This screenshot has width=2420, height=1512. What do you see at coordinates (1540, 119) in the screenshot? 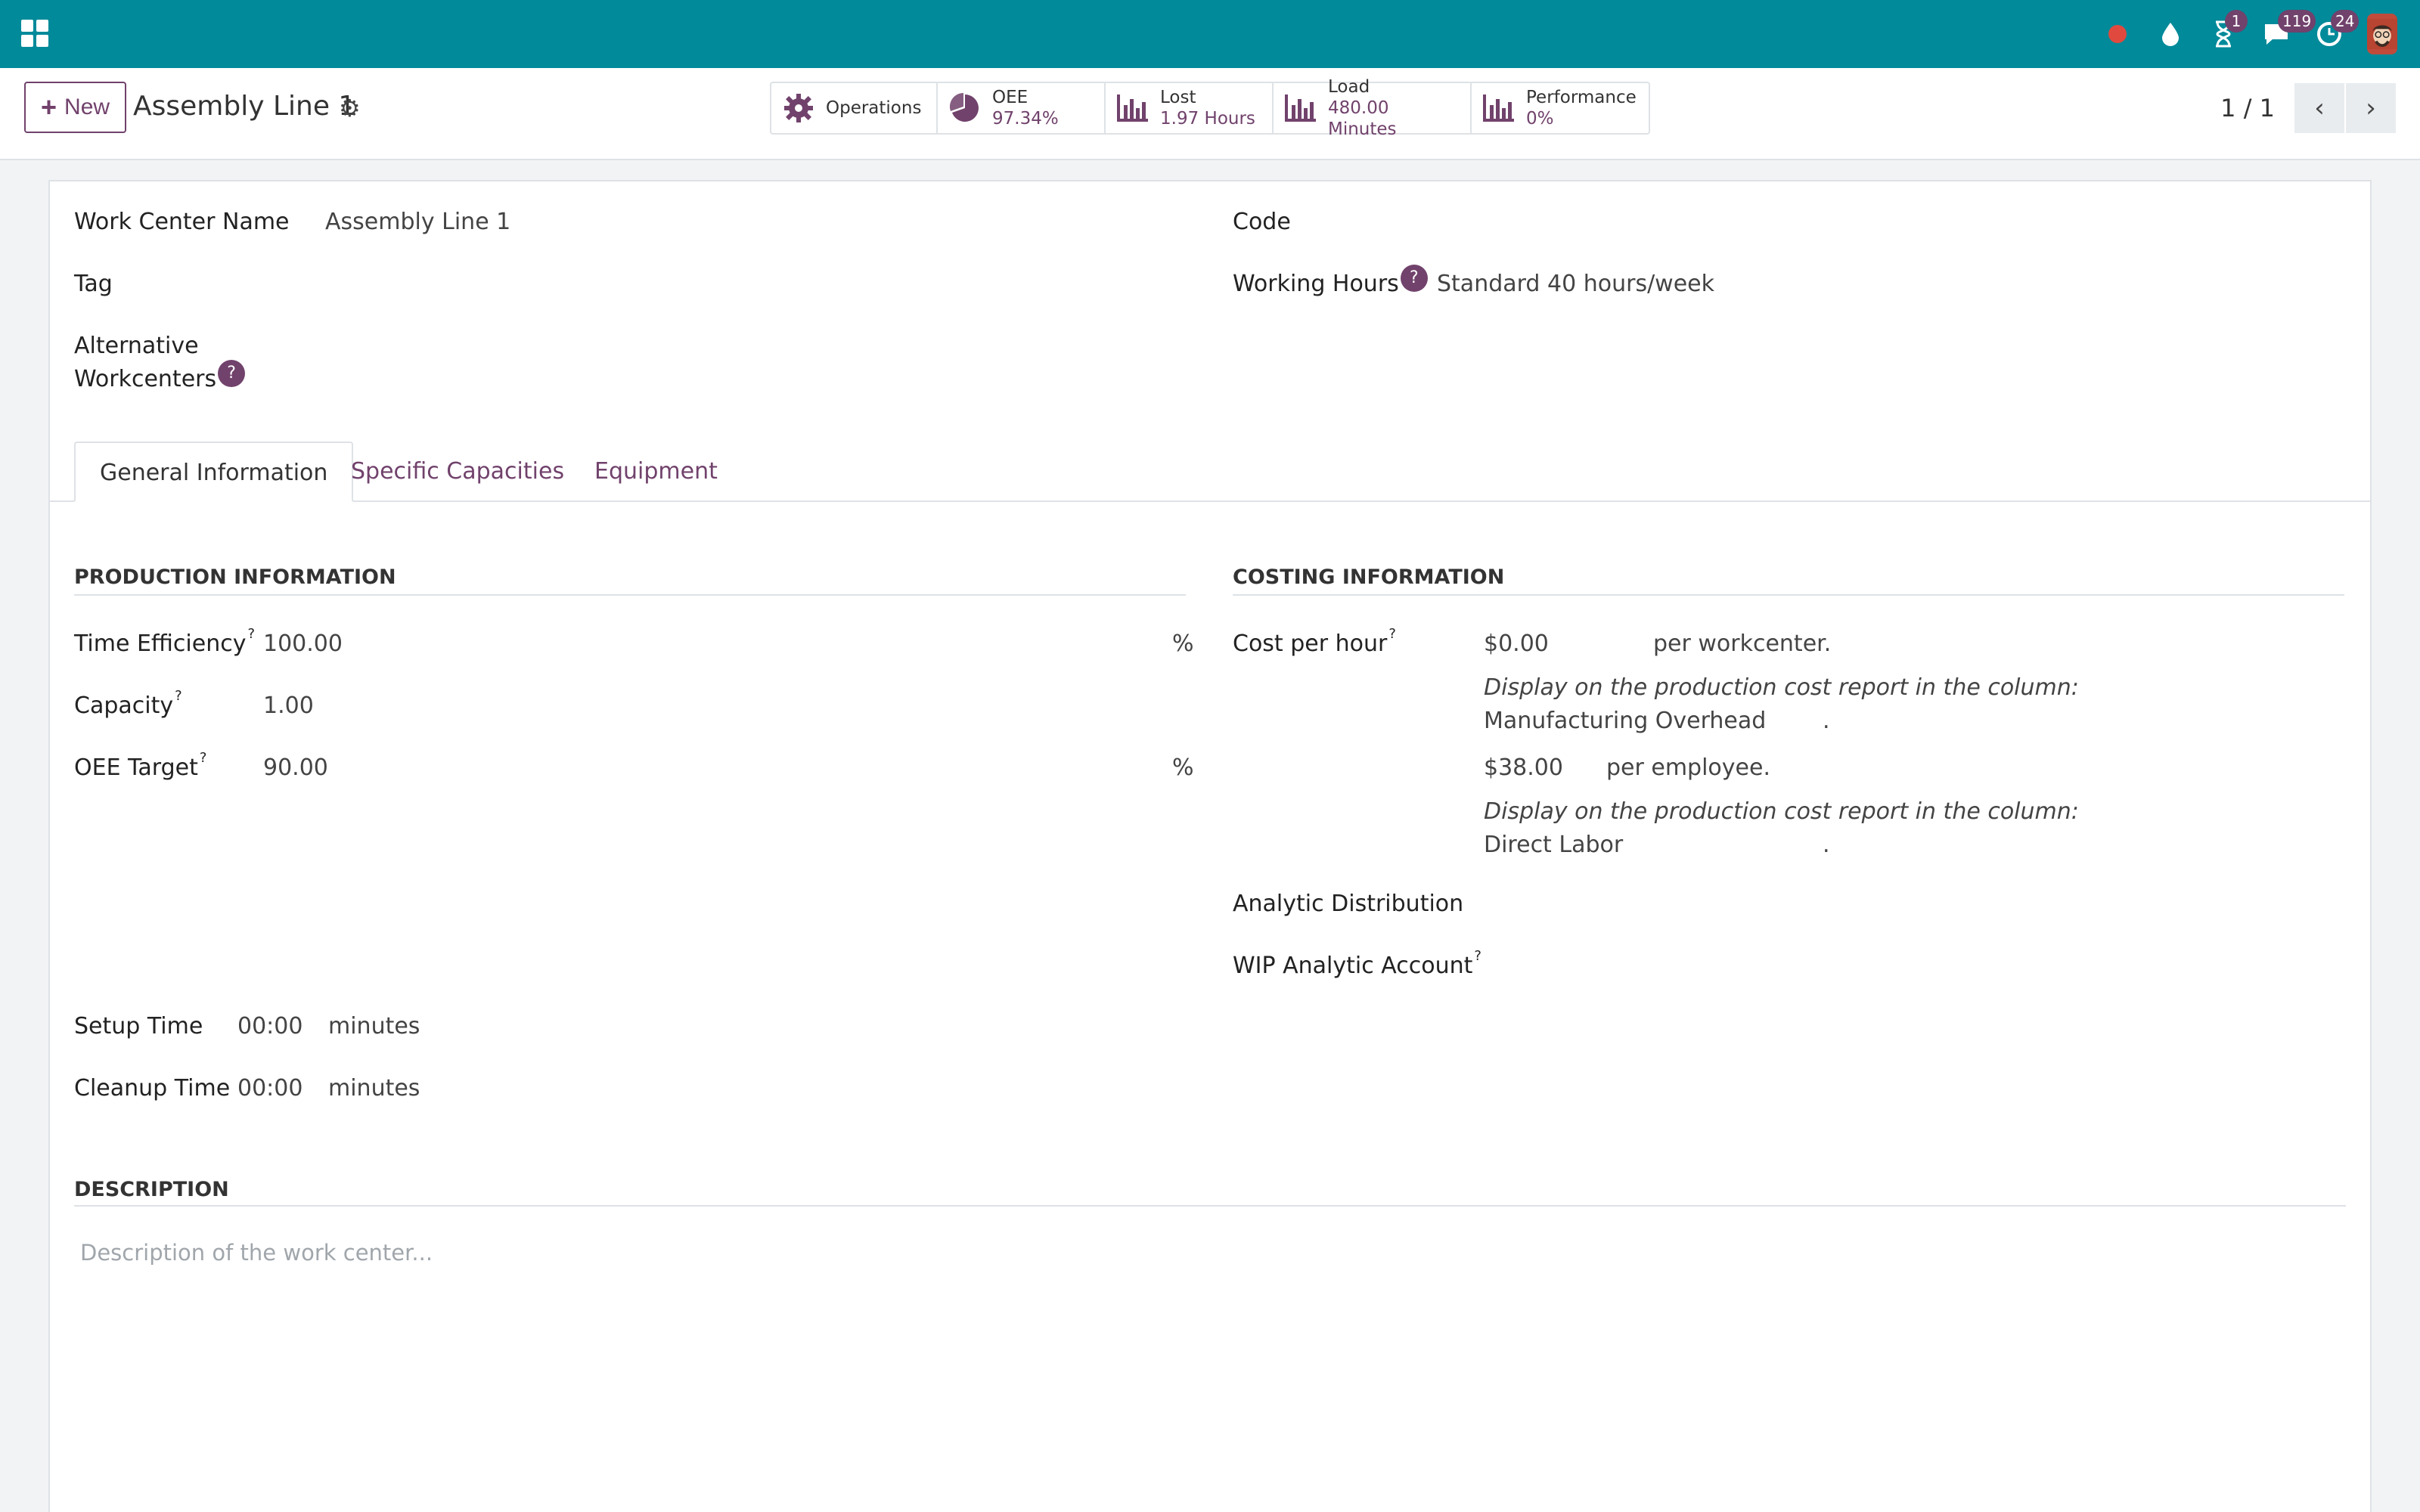
I see `stat-value: 0%` at bounding box center [1540, 119].